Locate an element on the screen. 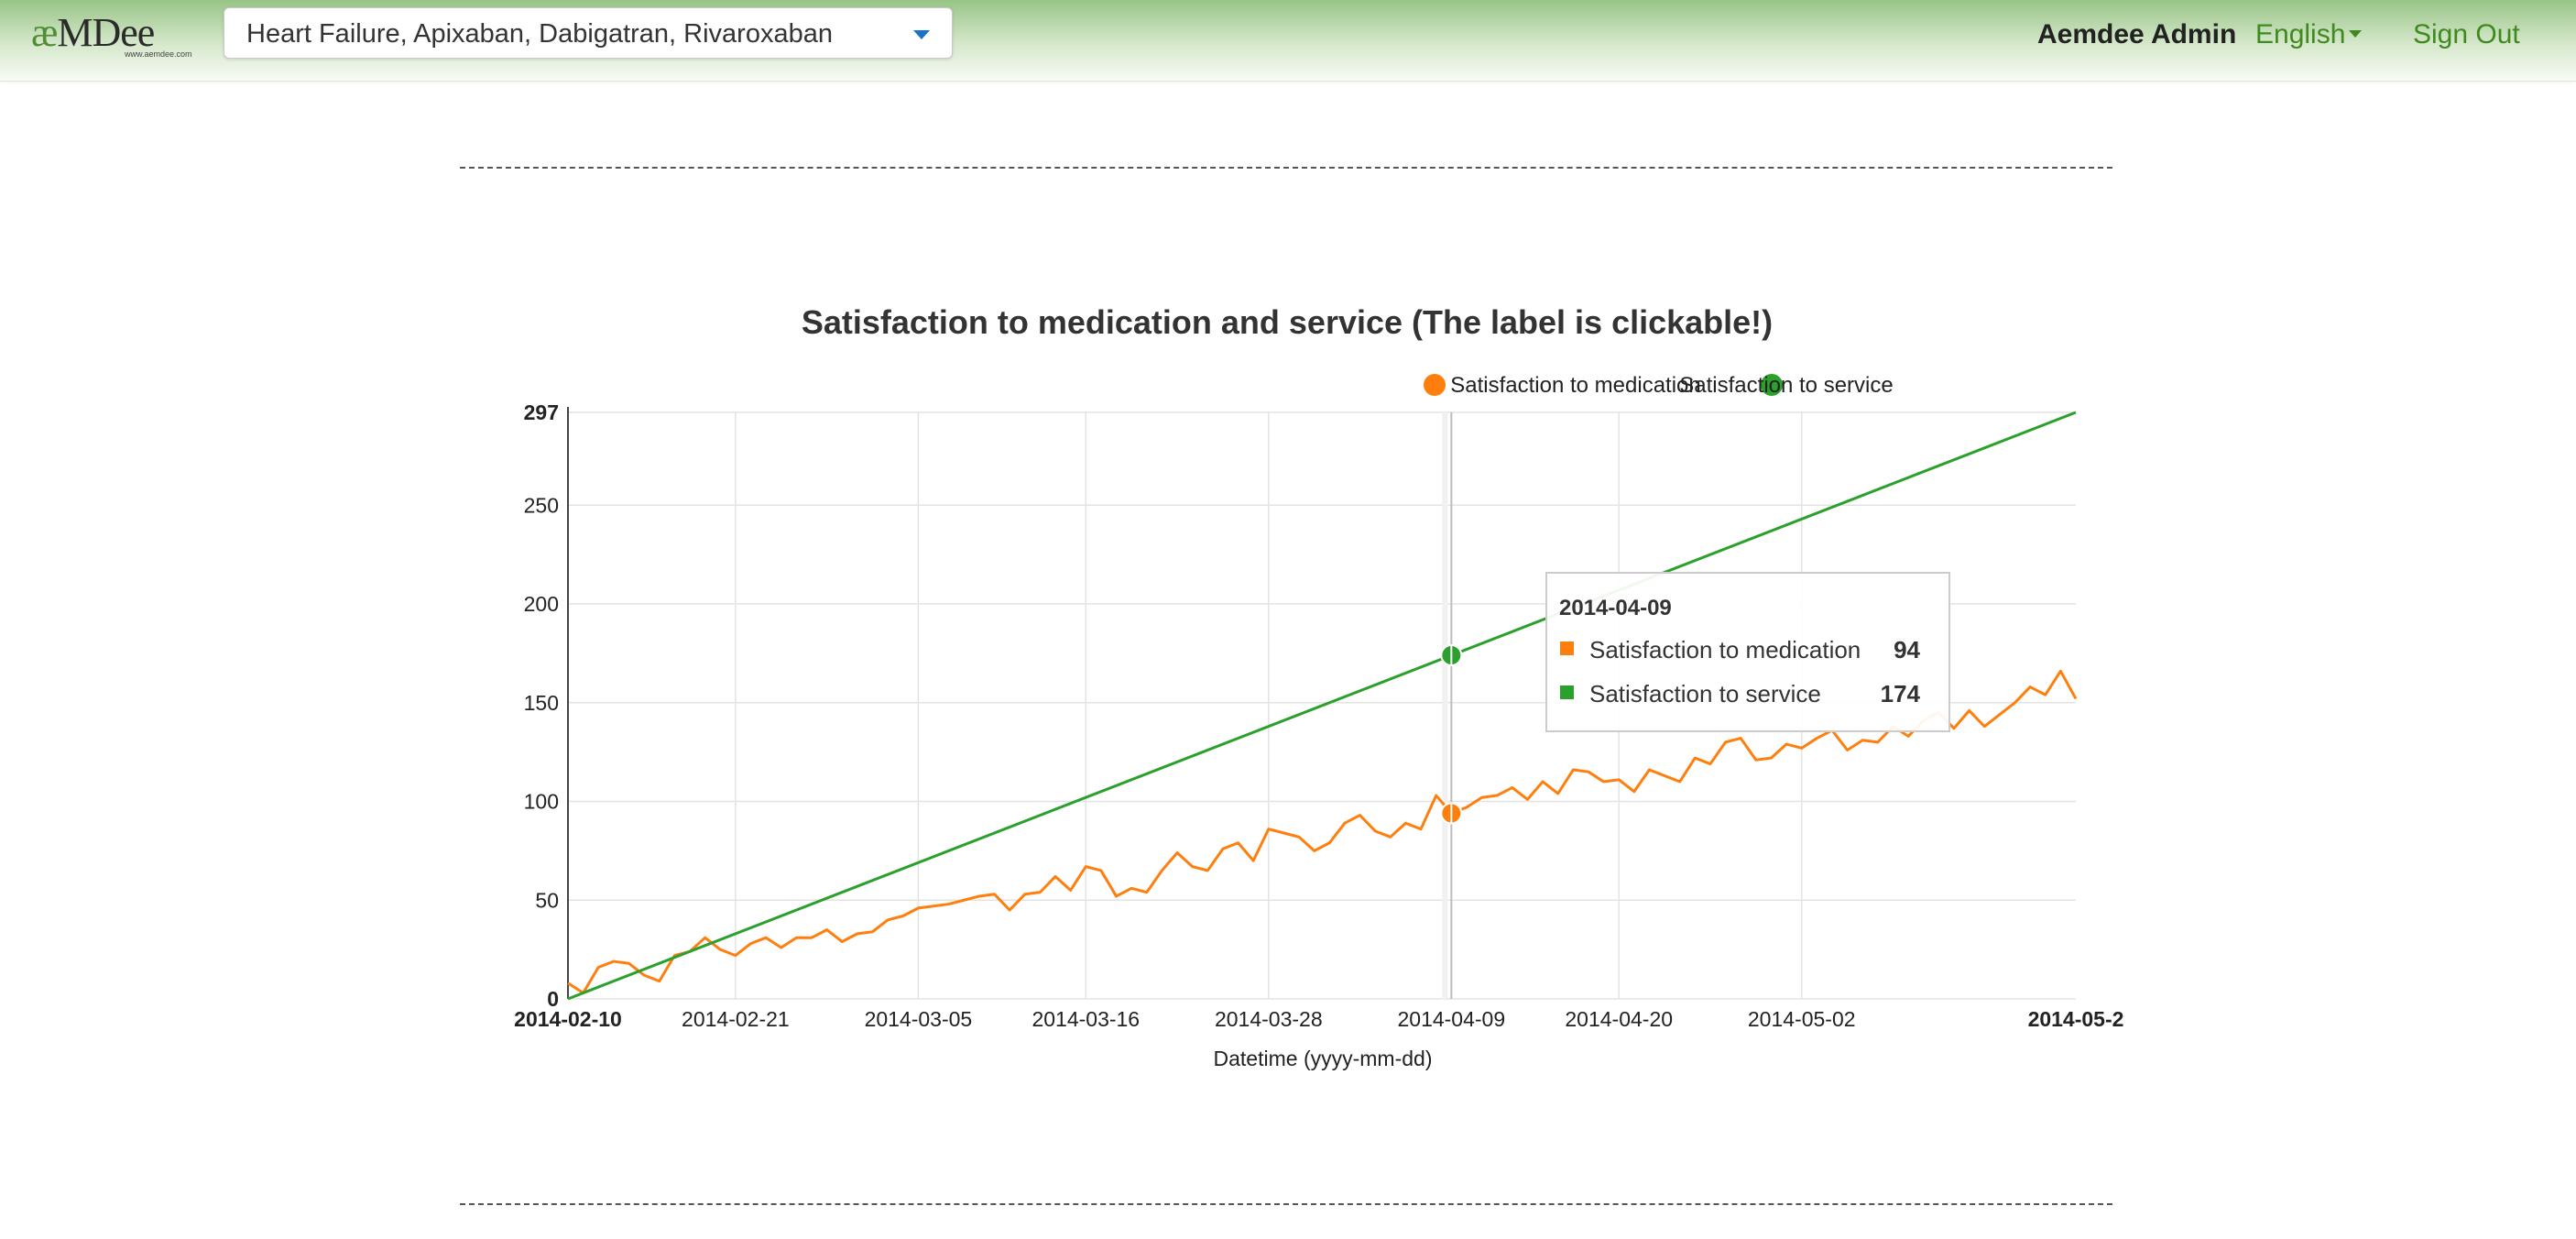 The height and width of the screenshot is (1239, 2576). tooltip-label: Satisfaction to medication is located at coordinates (1725, 649).